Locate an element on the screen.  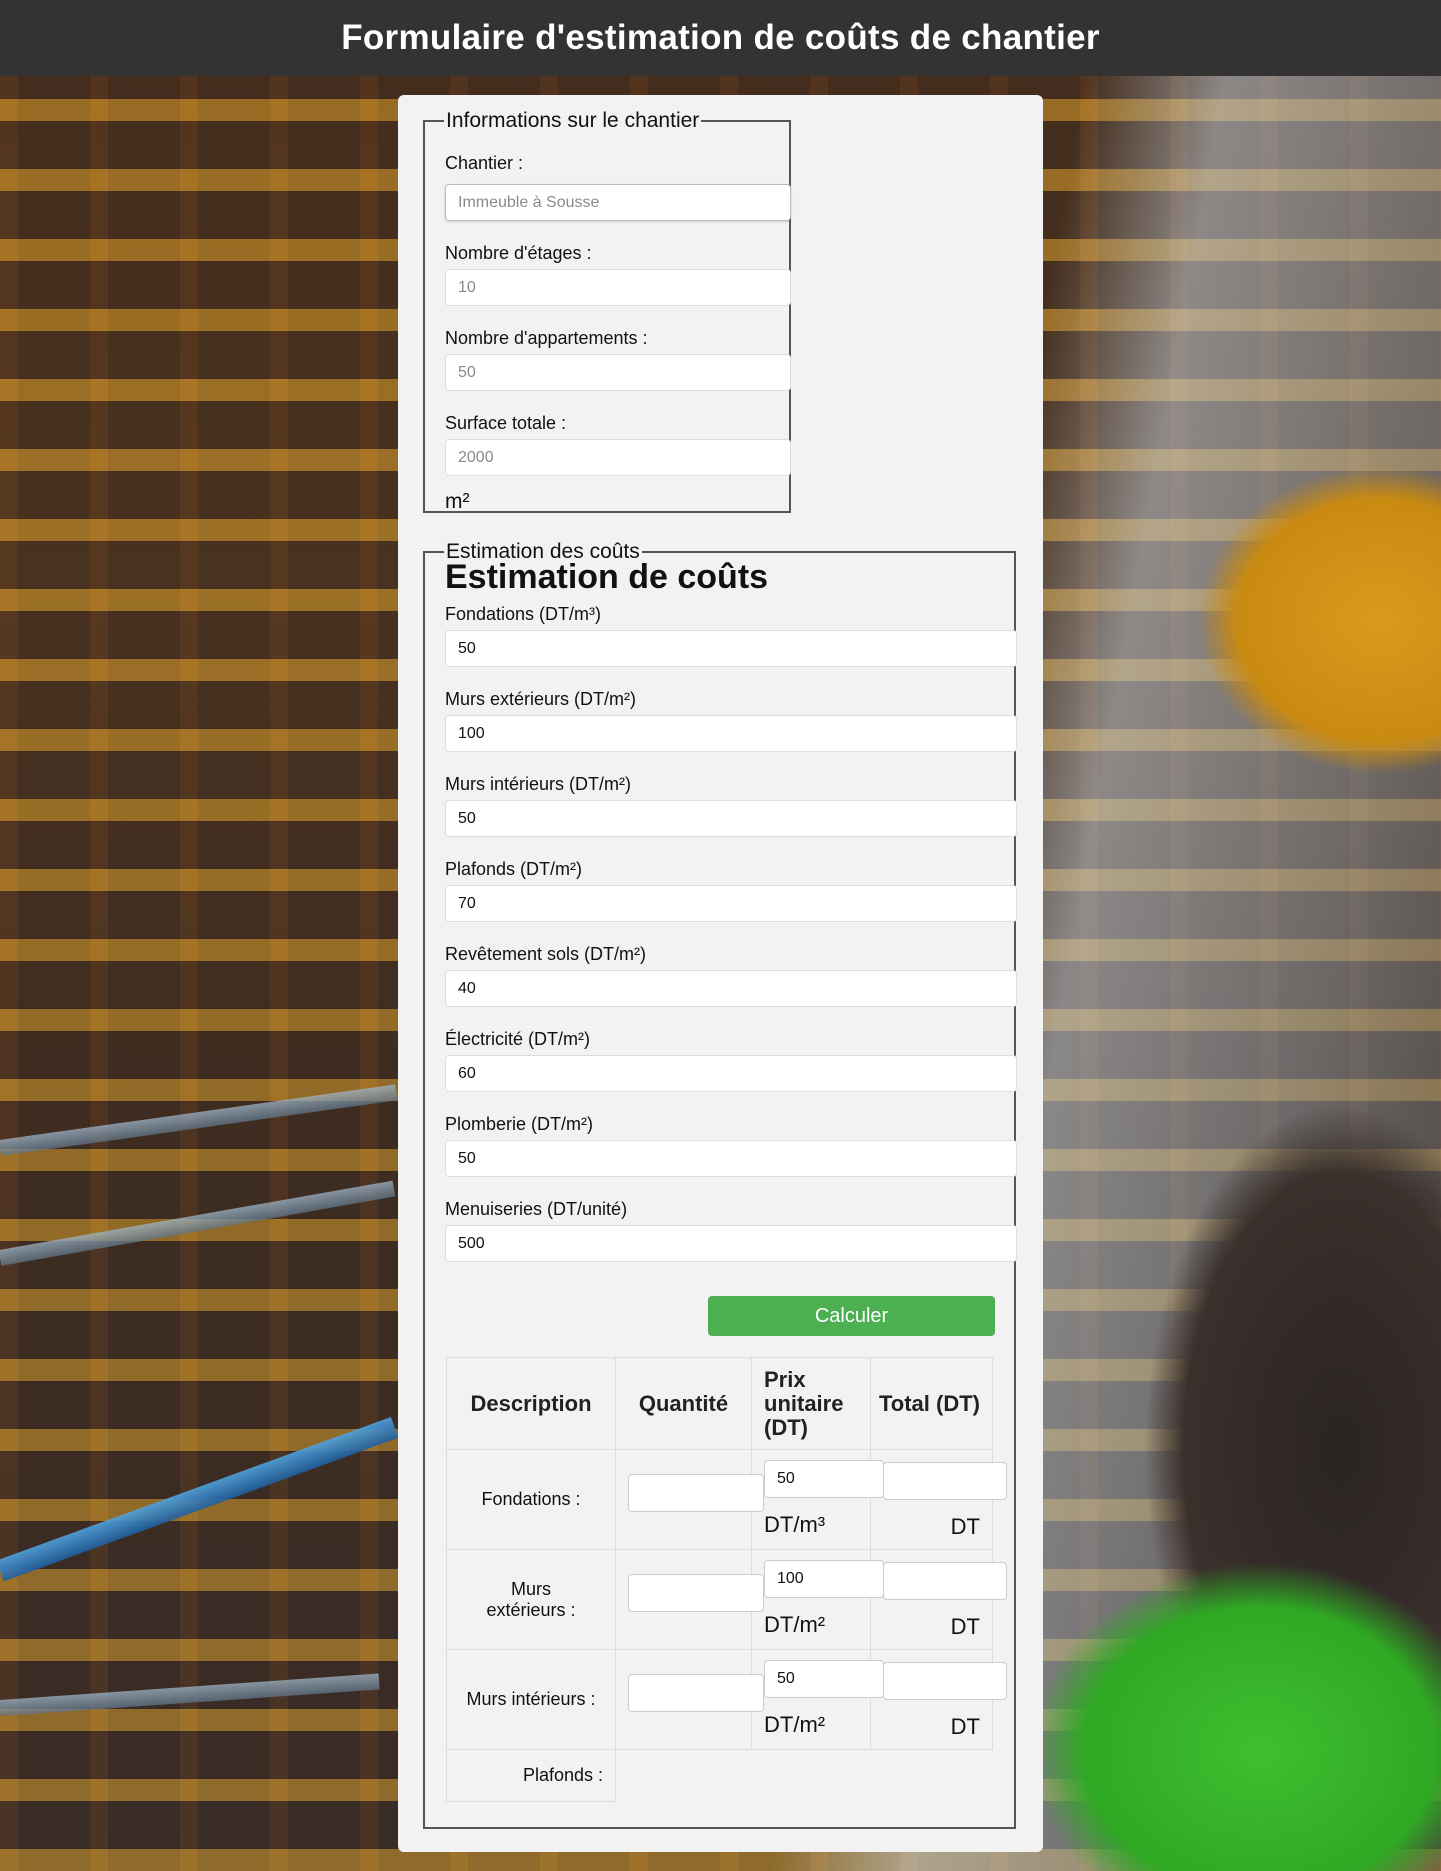
total-input-murs-interieurs is located at coordinates (945, 1681).